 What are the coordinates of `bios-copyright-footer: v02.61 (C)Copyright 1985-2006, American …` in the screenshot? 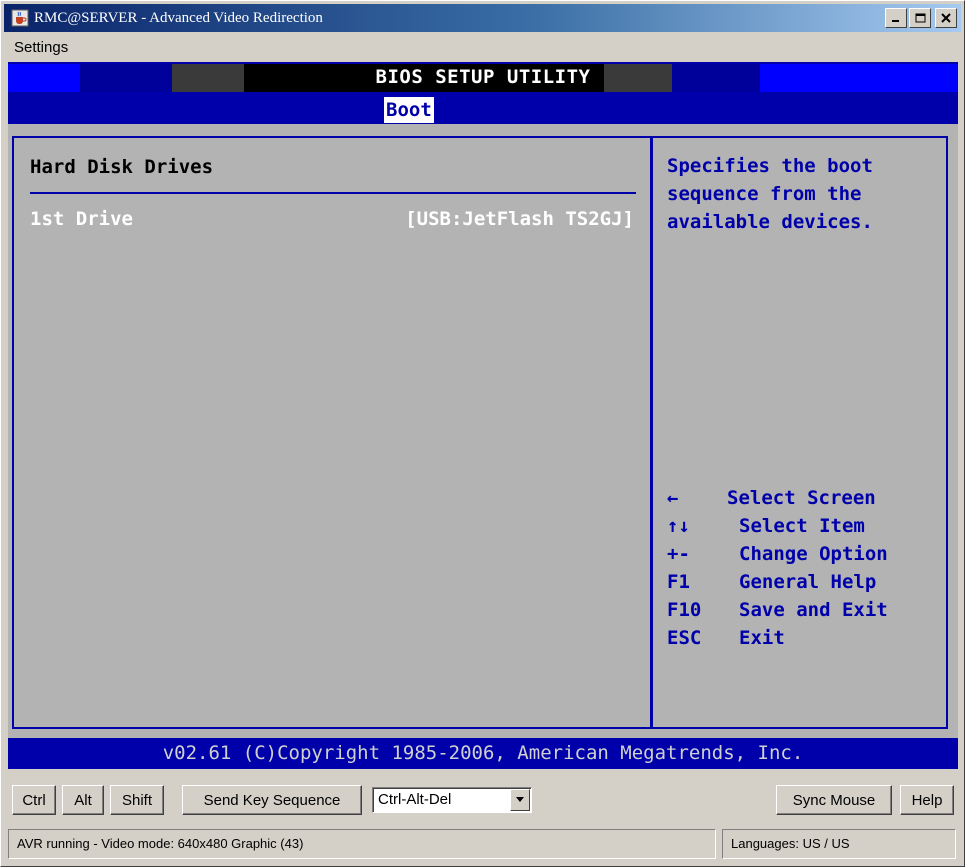 It's located at (483, 753).